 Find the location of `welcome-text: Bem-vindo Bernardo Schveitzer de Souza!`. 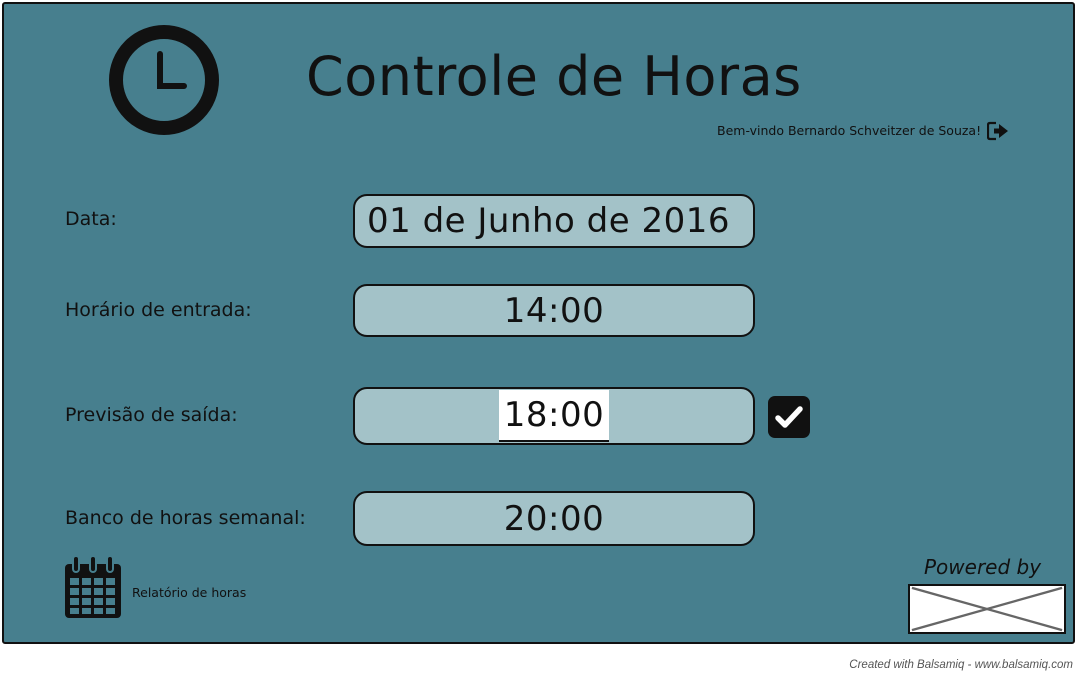

welcome-text: Bem-vindo Bernardo Schveitzer de Souza! is located at coordinates (849, 130).